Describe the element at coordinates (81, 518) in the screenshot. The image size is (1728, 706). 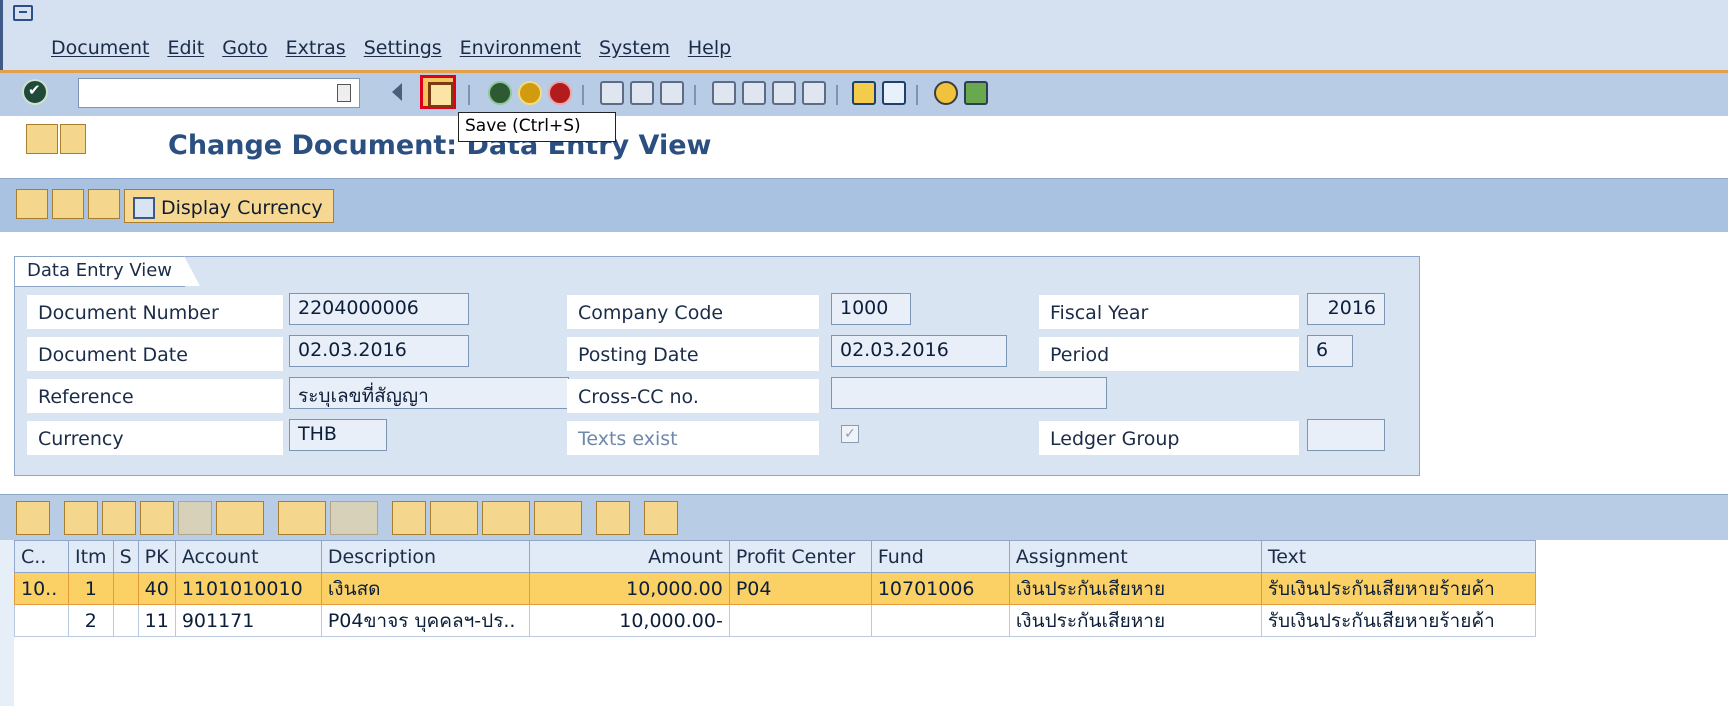
I see `sort-ascending-icon` at that location.